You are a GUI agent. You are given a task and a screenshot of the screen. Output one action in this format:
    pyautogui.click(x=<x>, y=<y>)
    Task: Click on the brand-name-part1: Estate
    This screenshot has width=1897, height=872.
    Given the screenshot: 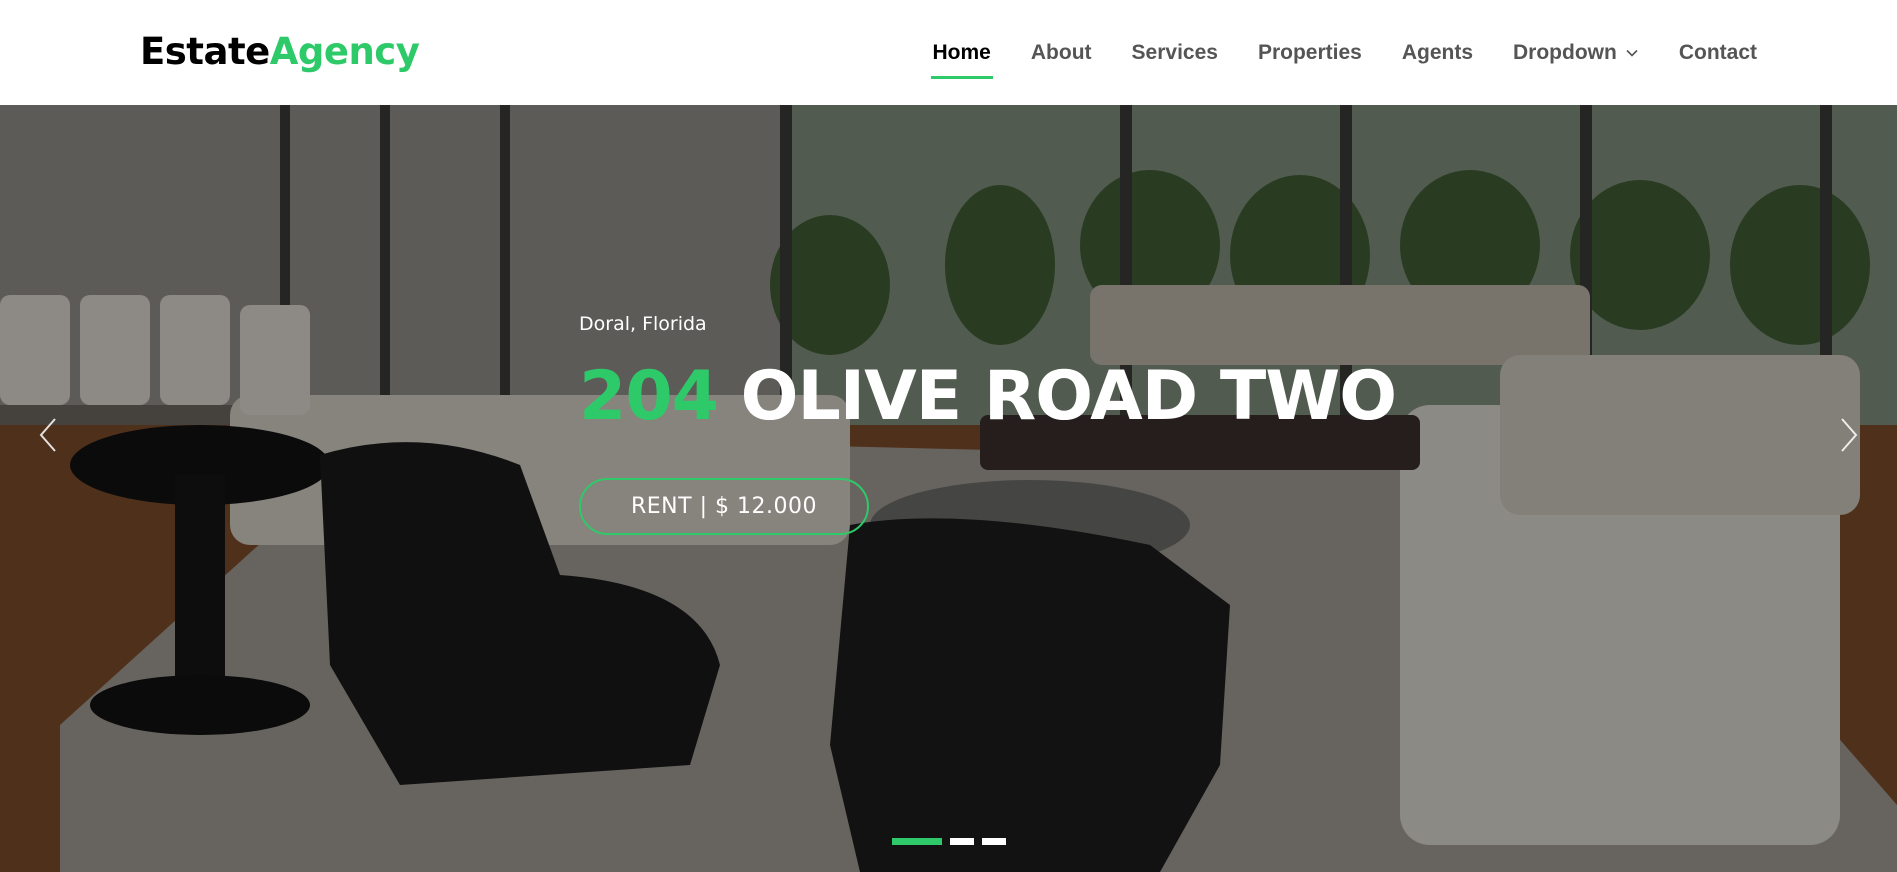 What is the action you would take?
    pyautogui.click(x=205, y=51)
    